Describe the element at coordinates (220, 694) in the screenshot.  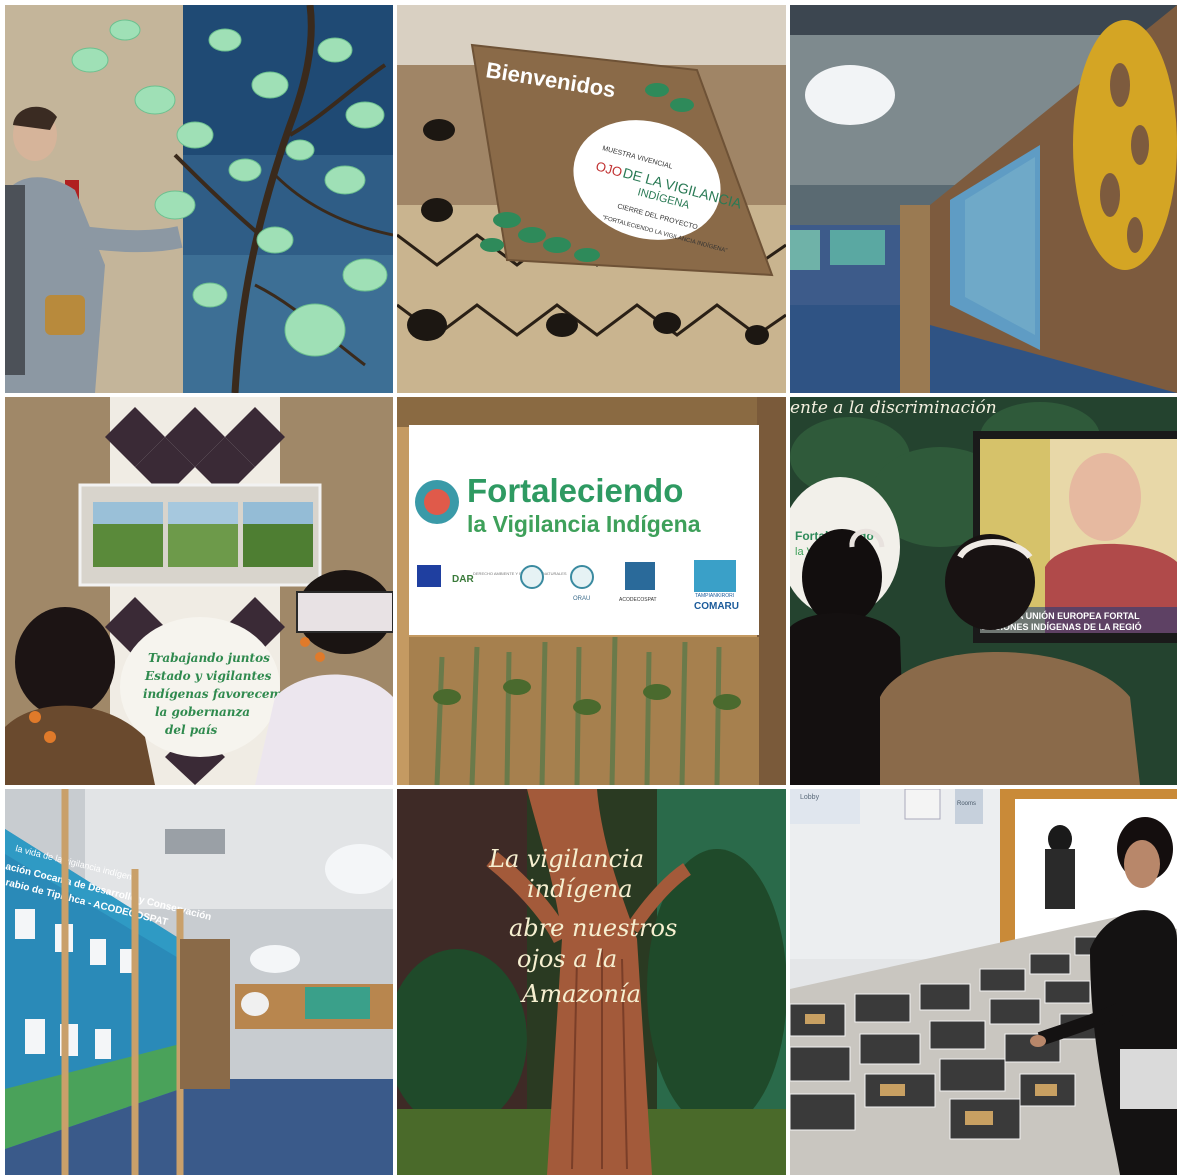
I see `governance-line-3: indígenas favorecemos` at that location.